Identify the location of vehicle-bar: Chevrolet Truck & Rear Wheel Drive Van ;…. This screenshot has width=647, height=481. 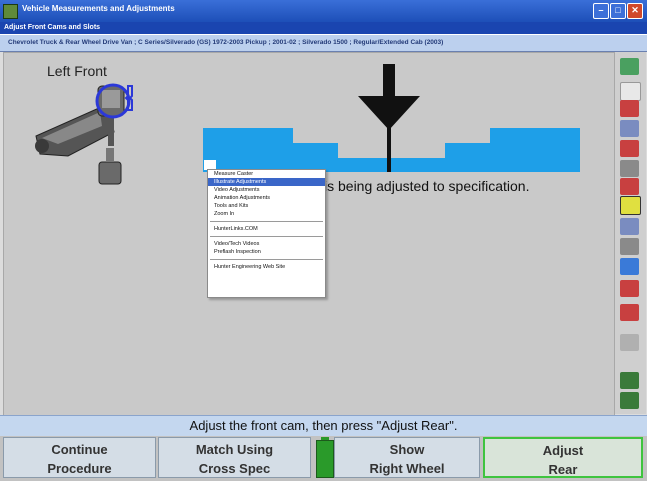
(323, 43).